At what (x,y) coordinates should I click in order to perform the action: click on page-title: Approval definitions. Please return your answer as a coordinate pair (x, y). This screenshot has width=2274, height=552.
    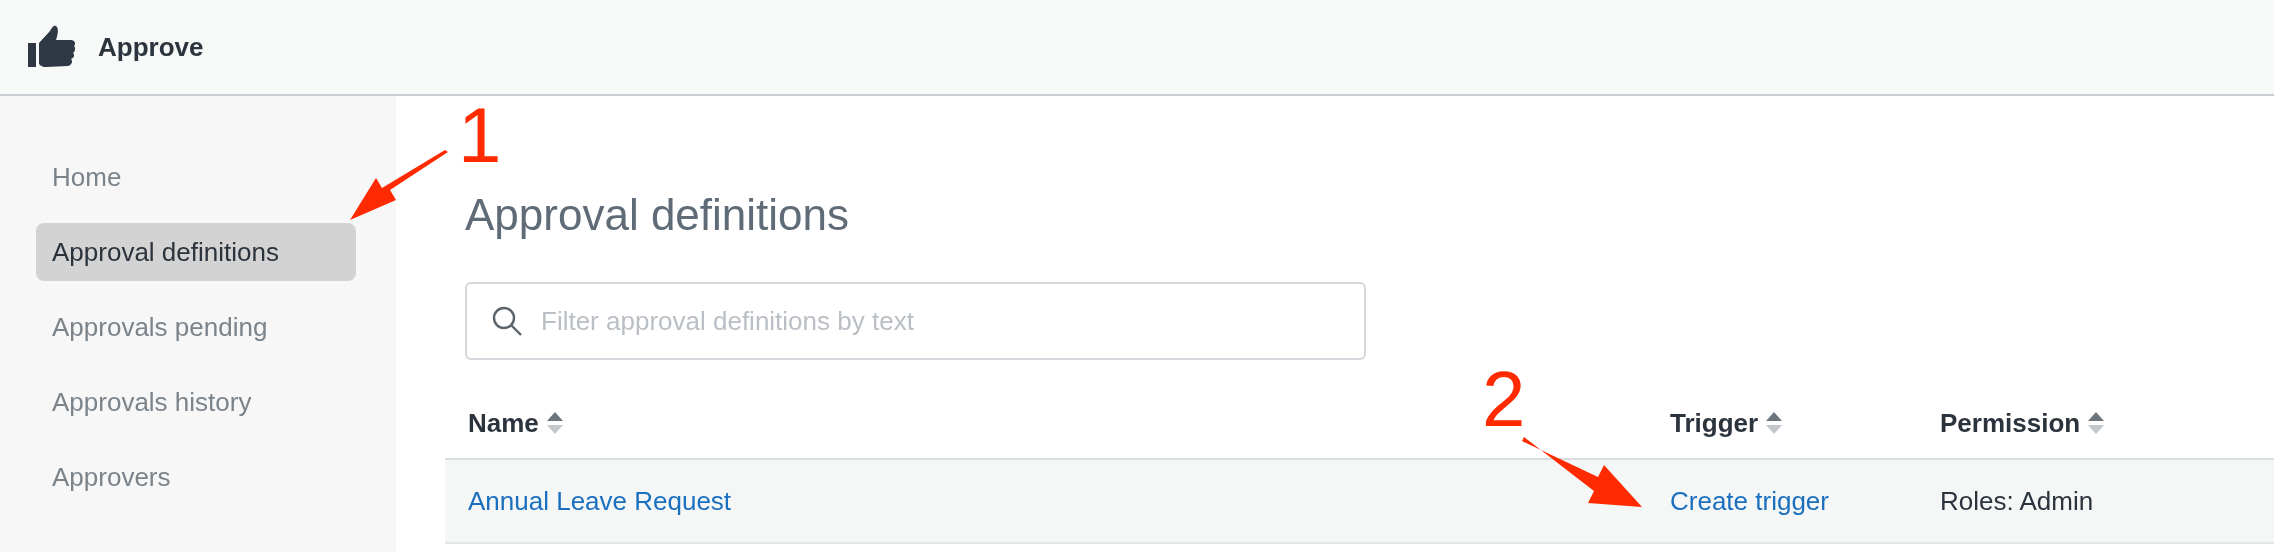
    Looking at the image, I should click on (657, 215).